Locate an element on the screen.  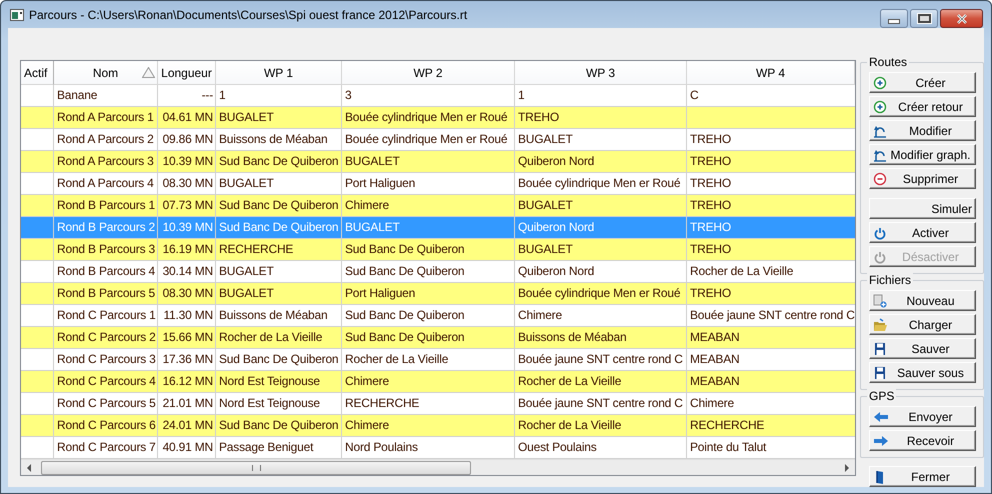
scrollbar is located at coordinates (438, 467).